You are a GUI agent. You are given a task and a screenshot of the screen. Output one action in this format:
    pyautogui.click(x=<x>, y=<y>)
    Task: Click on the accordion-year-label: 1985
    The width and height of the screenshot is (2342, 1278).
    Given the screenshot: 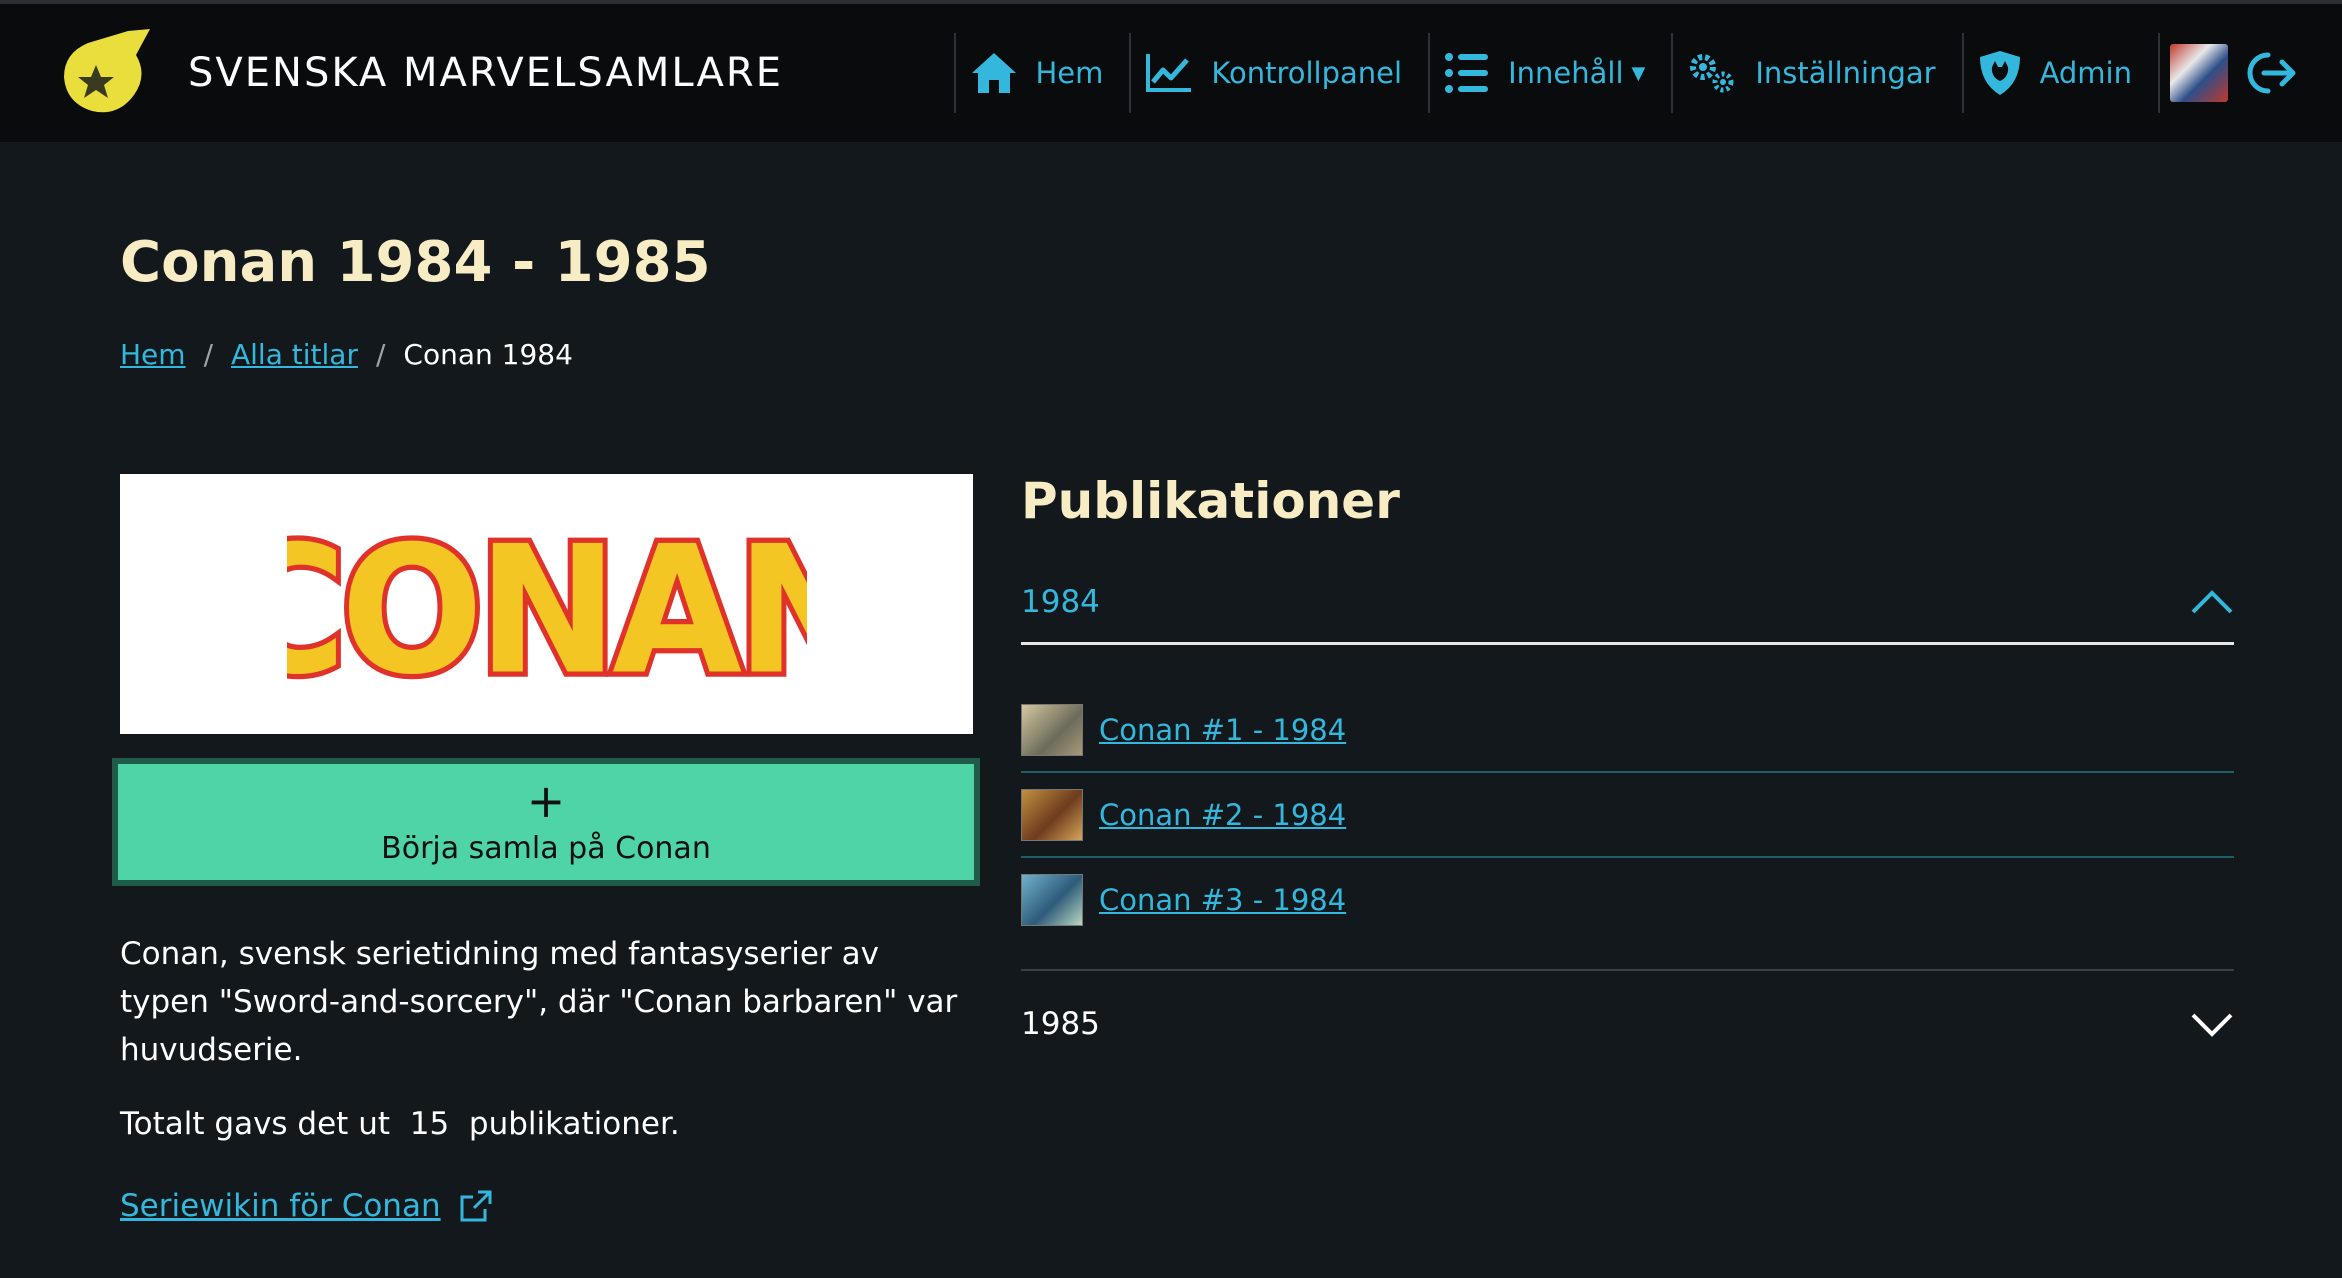 What is the action you would take?
    pyautogui.click(x=1060, y=1024)
    